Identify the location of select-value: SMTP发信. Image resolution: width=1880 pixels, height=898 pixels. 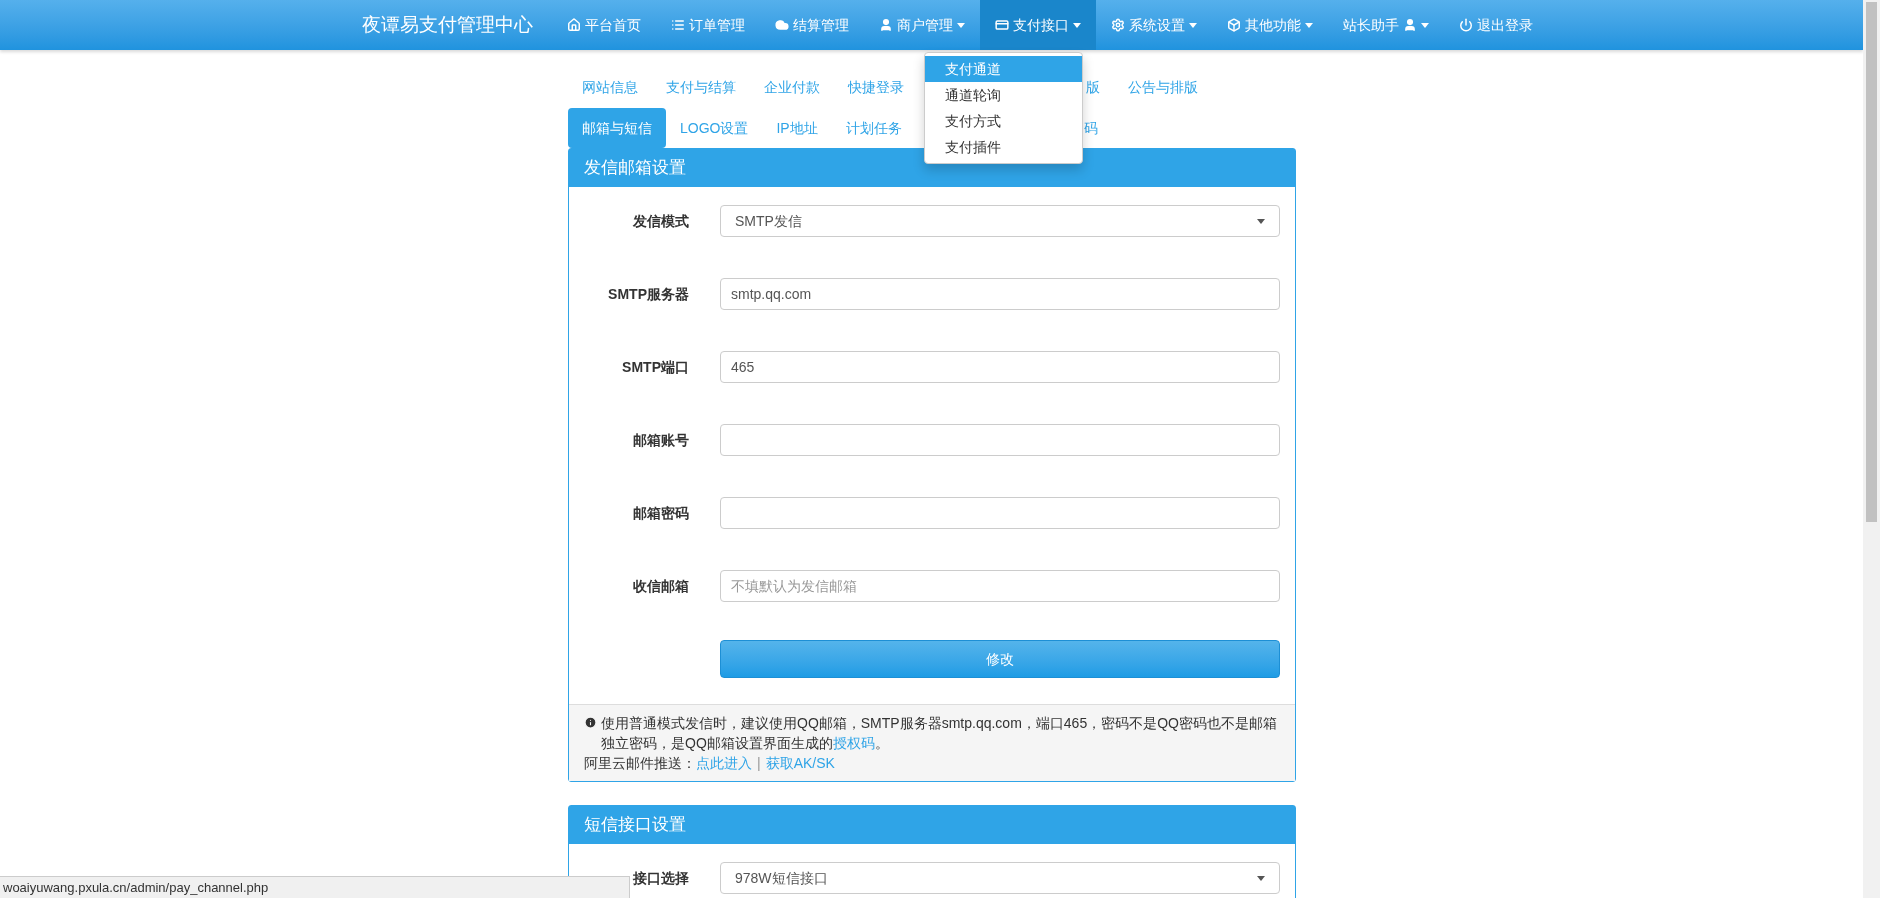
(768, 221).